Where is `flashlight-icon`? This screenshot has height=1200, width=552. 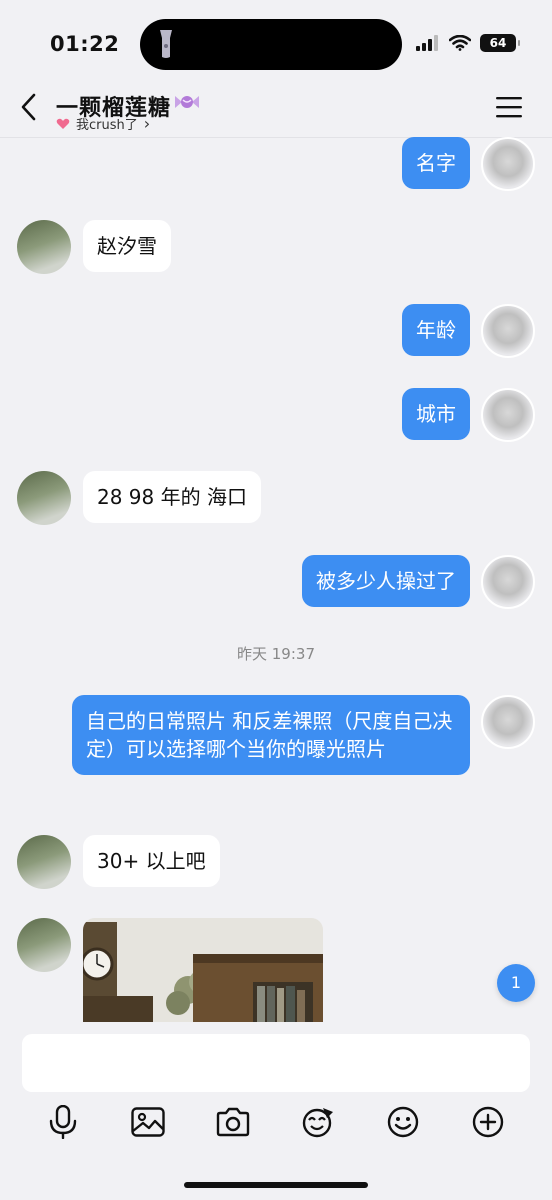
flashlight-icon is located at coordinates (166, 44).